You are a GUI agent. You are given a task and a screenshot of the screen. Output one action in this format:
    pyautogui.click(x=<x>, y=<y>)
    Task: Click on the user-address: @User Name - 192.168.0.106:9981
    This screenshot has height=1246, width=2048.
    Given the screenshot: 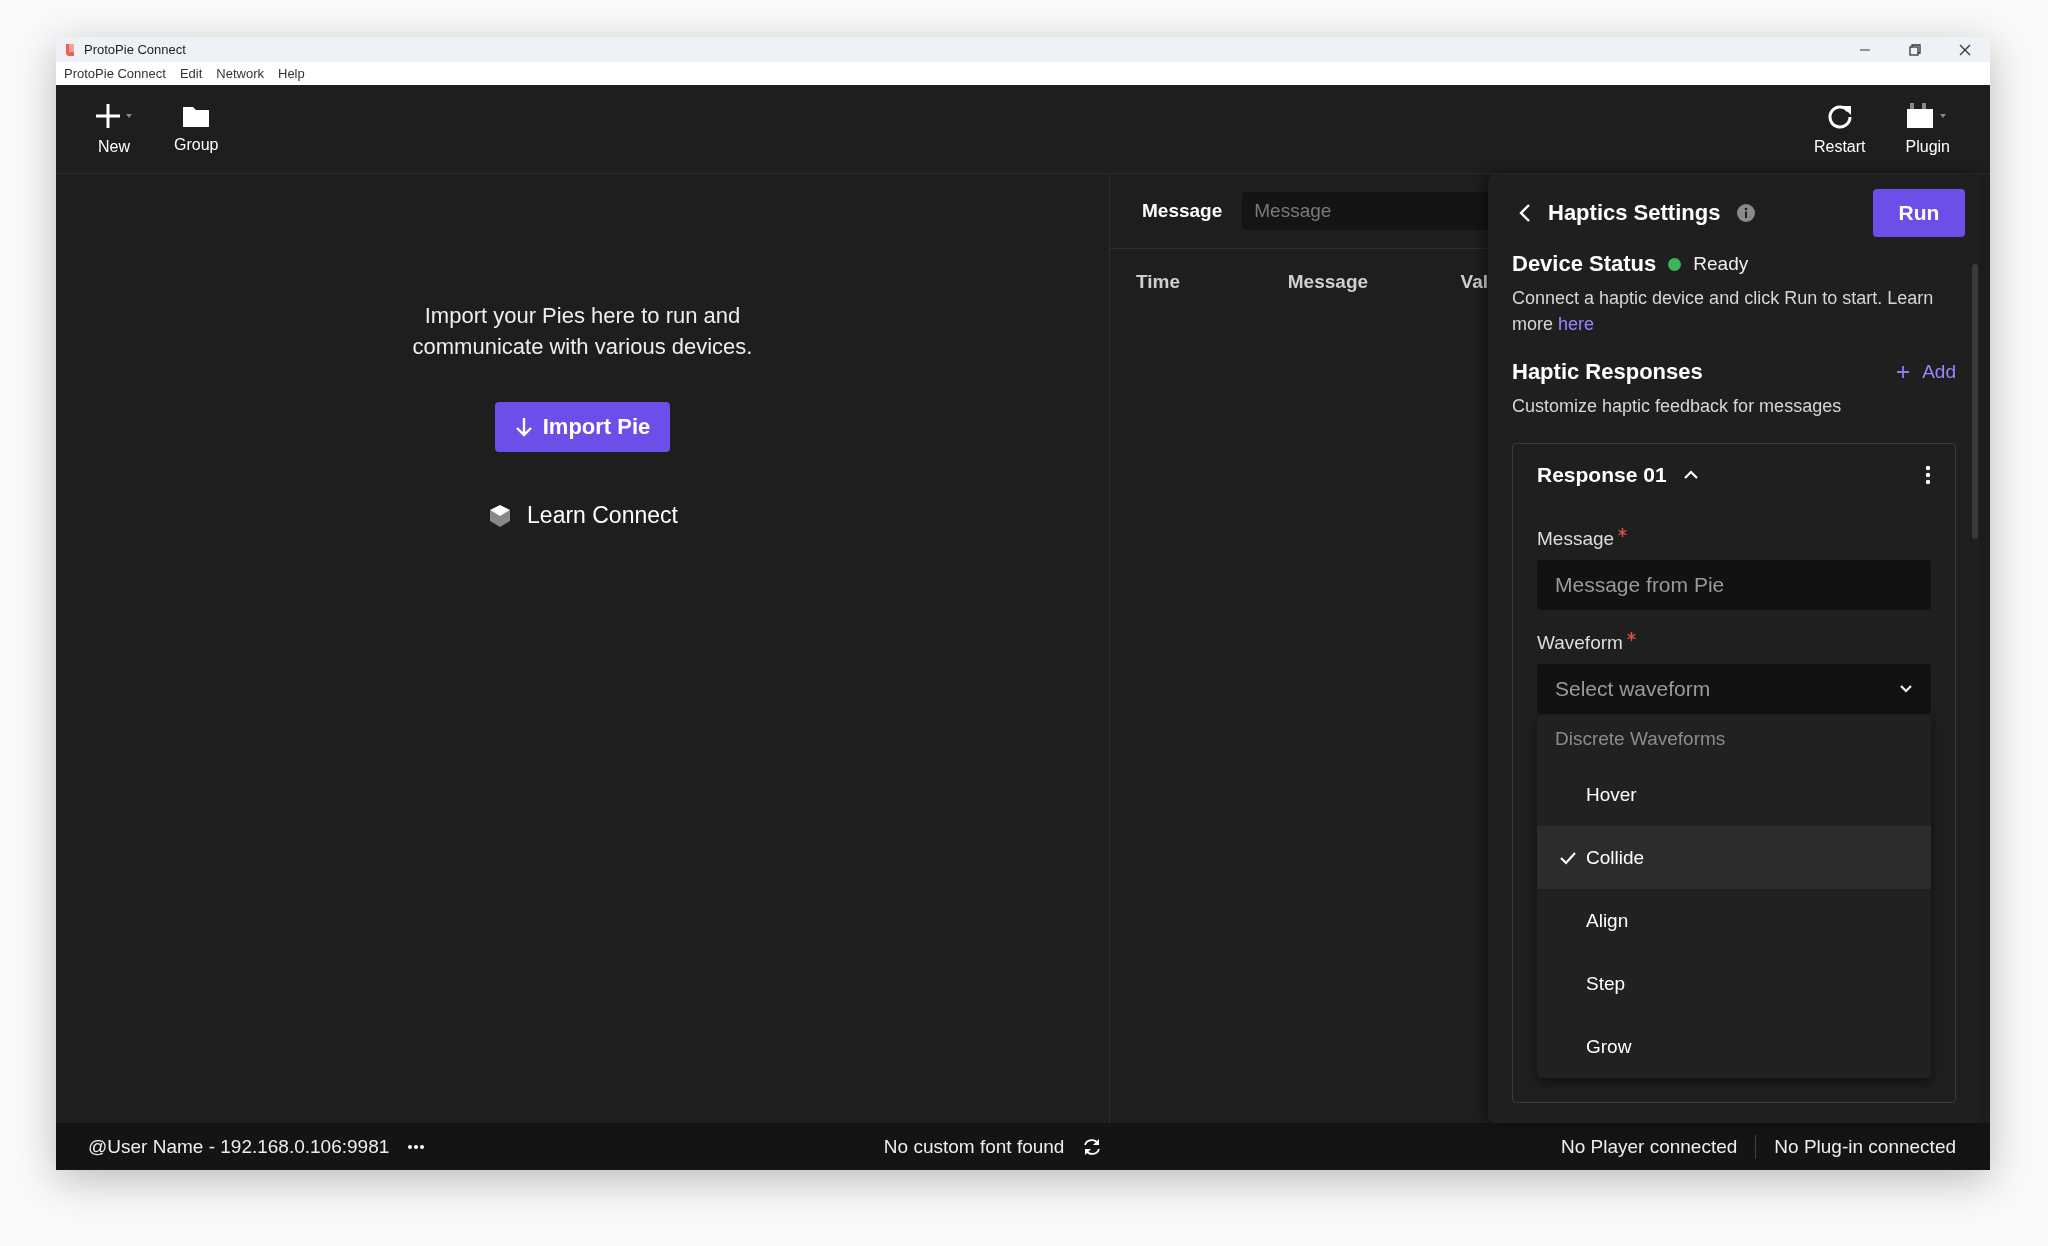 What is the action you would take?
    pyautogui.click(x=239, y=1146)
    